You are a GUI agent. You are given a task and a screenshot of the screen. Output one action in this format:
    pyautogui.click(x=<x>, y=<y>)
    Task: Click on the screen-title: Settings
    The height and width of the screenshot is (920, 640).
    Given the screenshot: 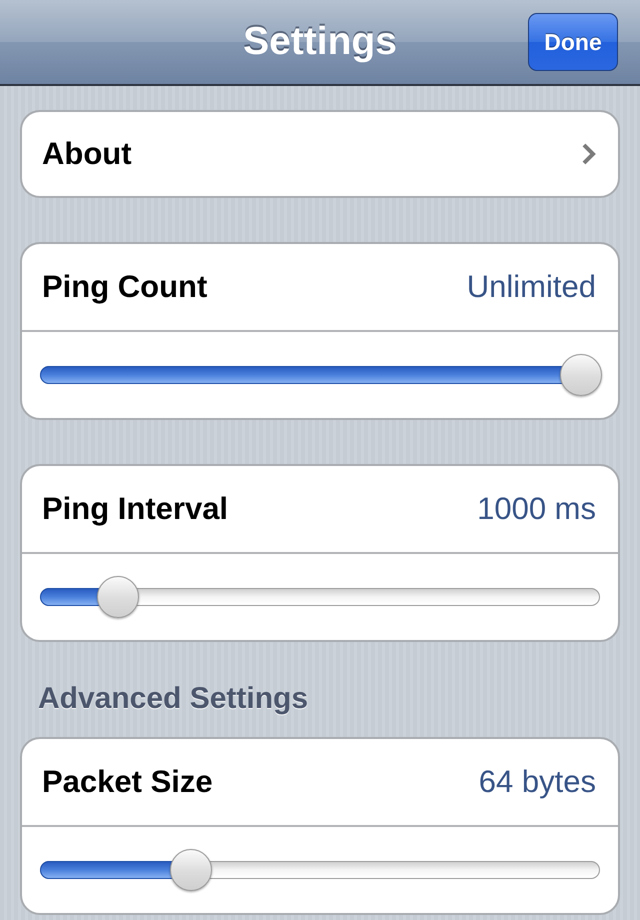 What is the action you would take?
    pyautogui.click(x=320, y=42)
    